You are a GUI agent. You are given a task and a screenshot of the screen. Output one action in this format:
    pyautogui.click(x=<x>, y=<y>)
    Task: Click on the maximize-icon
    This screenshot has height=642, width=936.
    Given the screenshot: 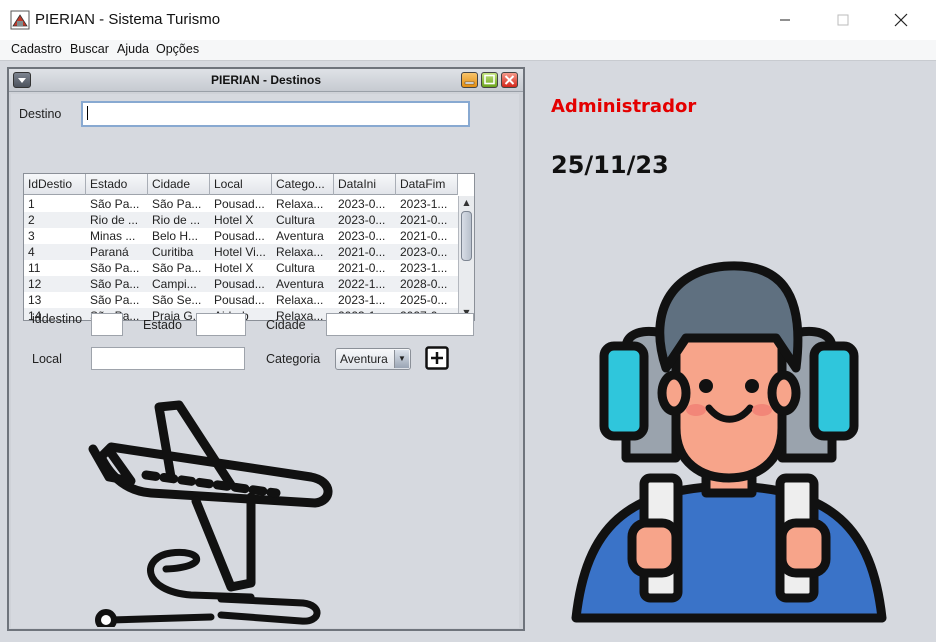 What is the action you would take?
    pyautogui.click(x=843, y=20)
    